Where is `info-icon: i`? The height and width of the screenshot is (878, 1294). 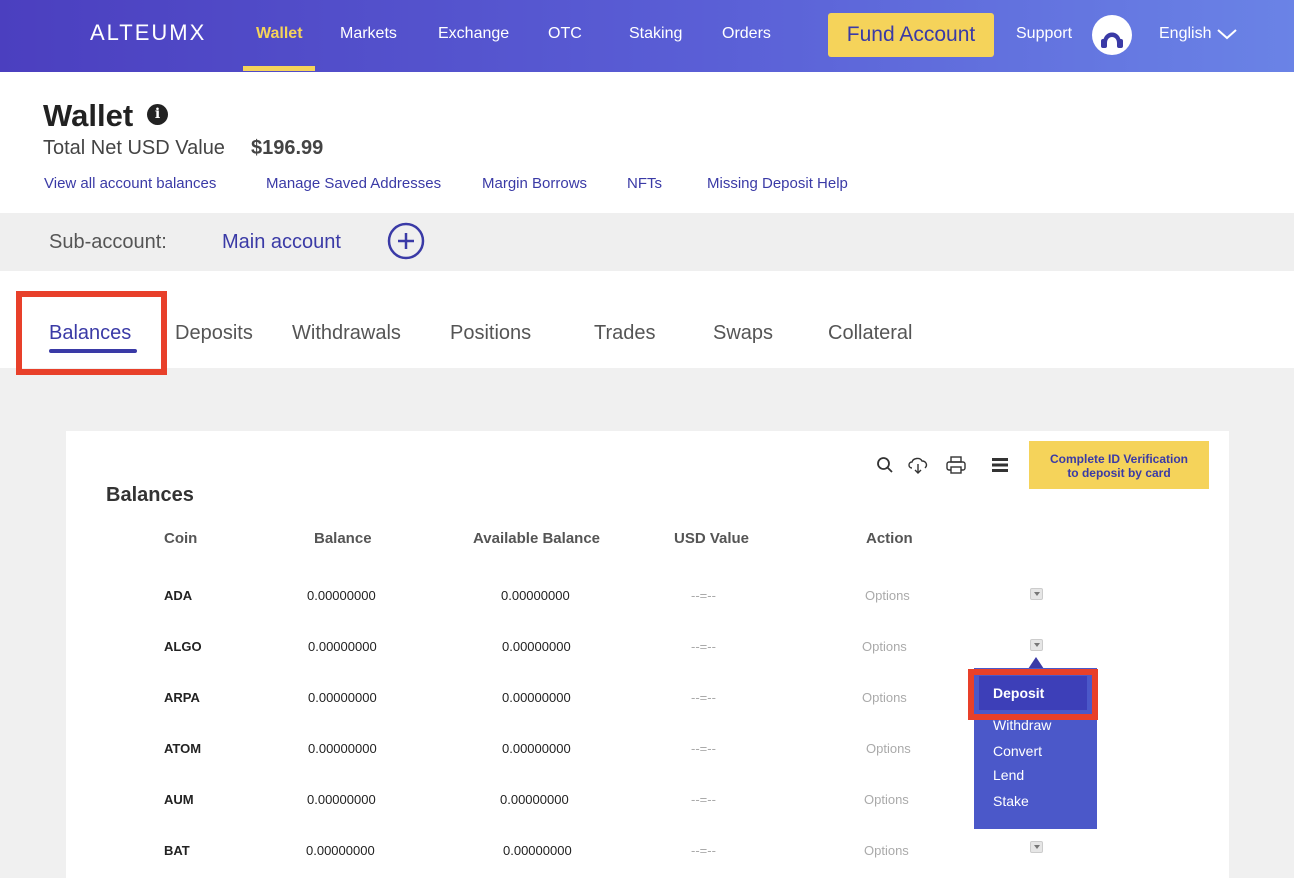 info-icon: i is located at coordinates (157, 114).